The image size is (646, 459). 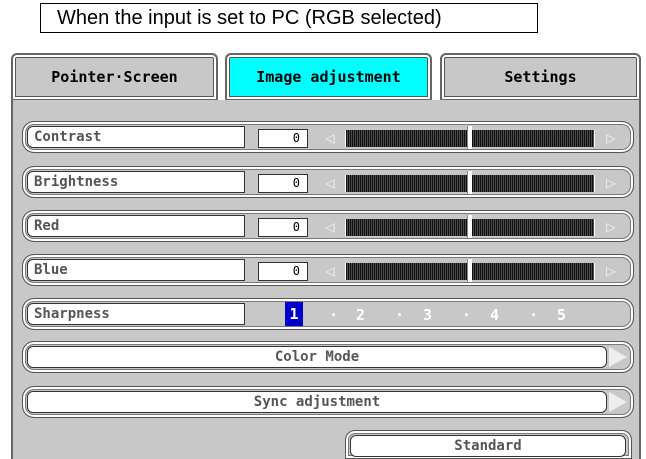 I want to click on sync-adjustment-label: Sync adjustment, so click(x=317, y=402).